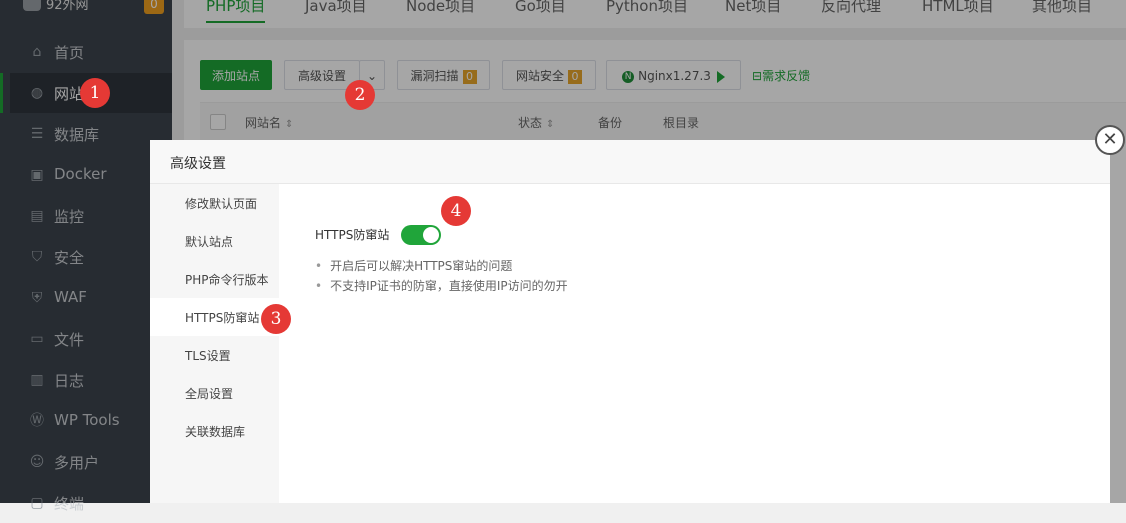 The image size is (1126, 523). What do you see at coordinates (352, 235) in the screenshot?
I see `https-anti-hijack-label: HTTPS防窜站` at bounding box center [352, 235].